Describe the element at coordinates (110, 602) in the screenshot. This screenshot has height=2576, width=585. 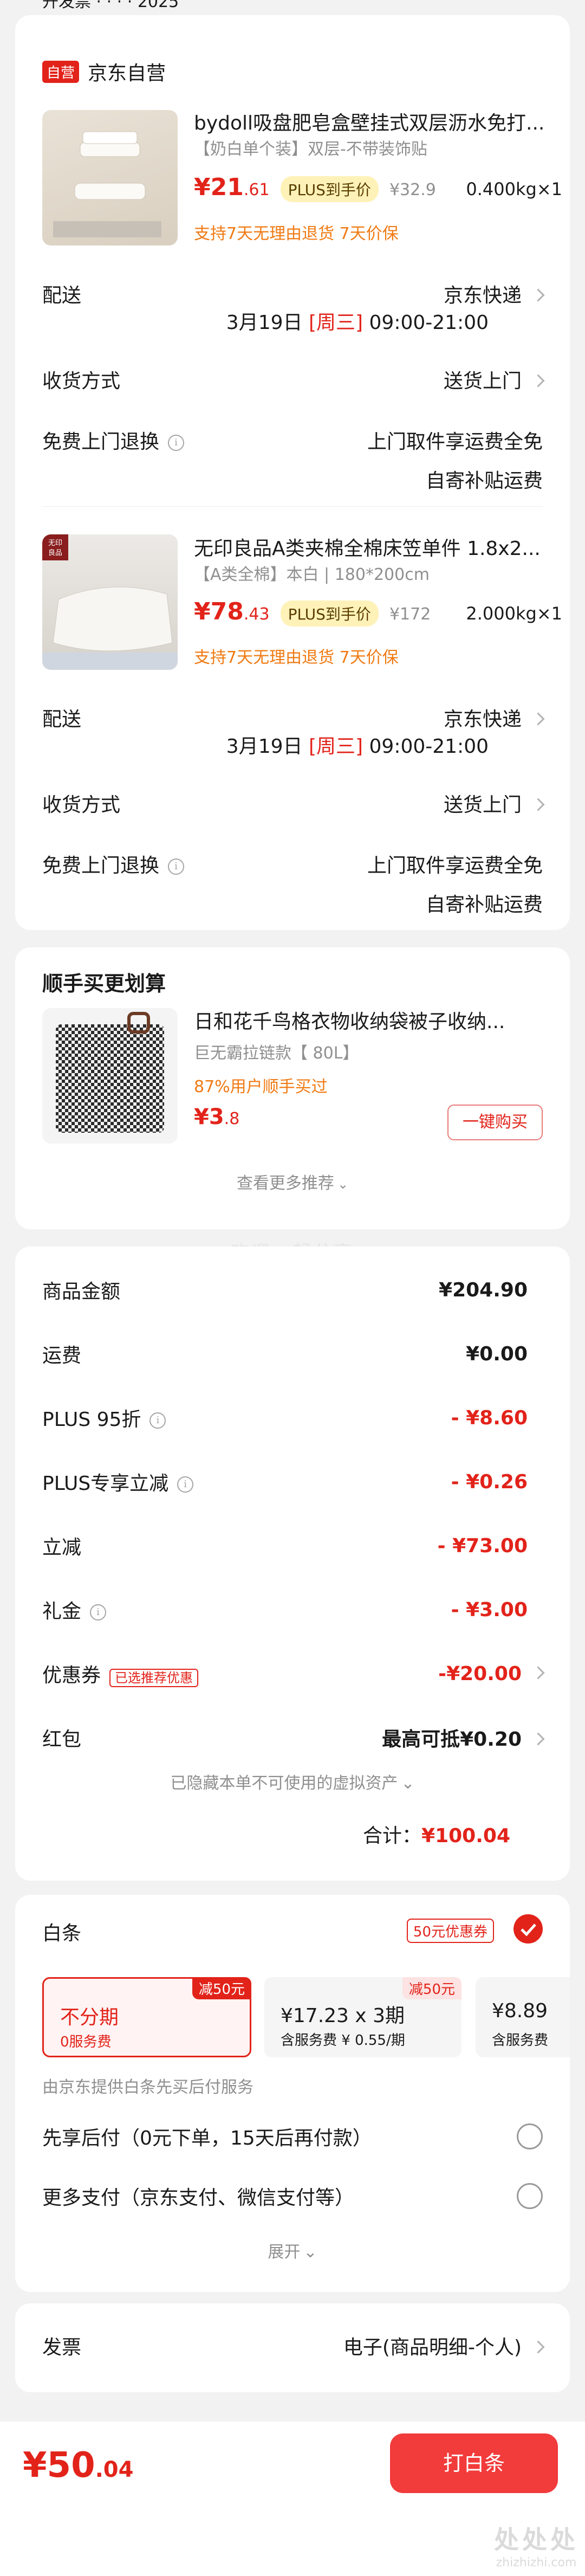
I see `product-image-mattress: 无印 良品` at that location.